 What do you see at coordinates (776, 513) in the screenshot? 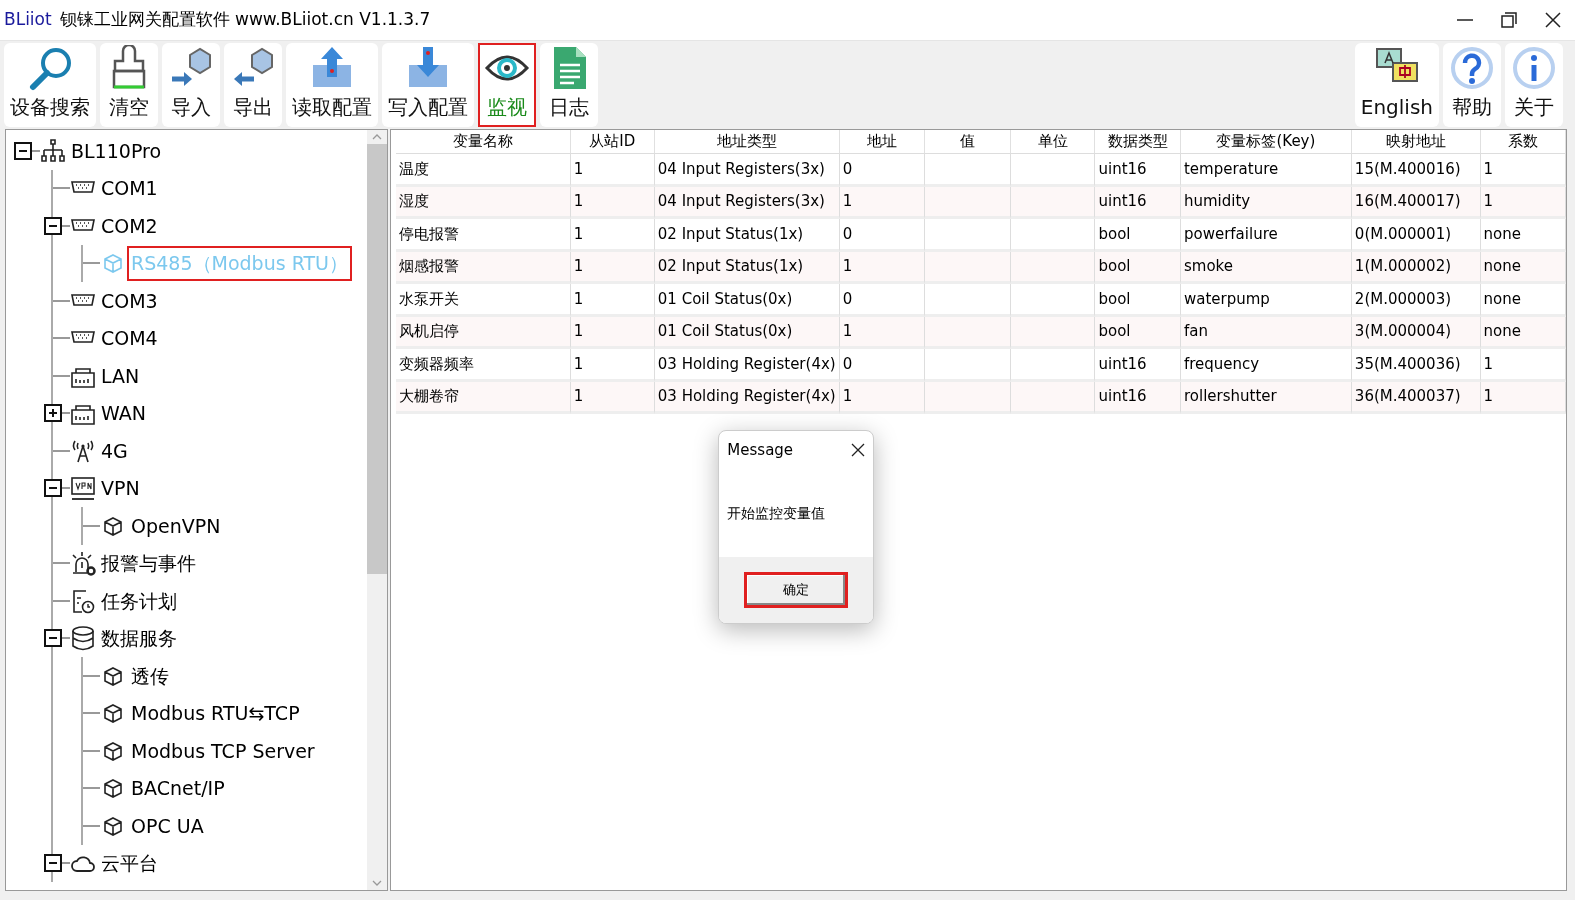
I see `dialog-message: 开始监控变量值` at bounding box center [776, 513].